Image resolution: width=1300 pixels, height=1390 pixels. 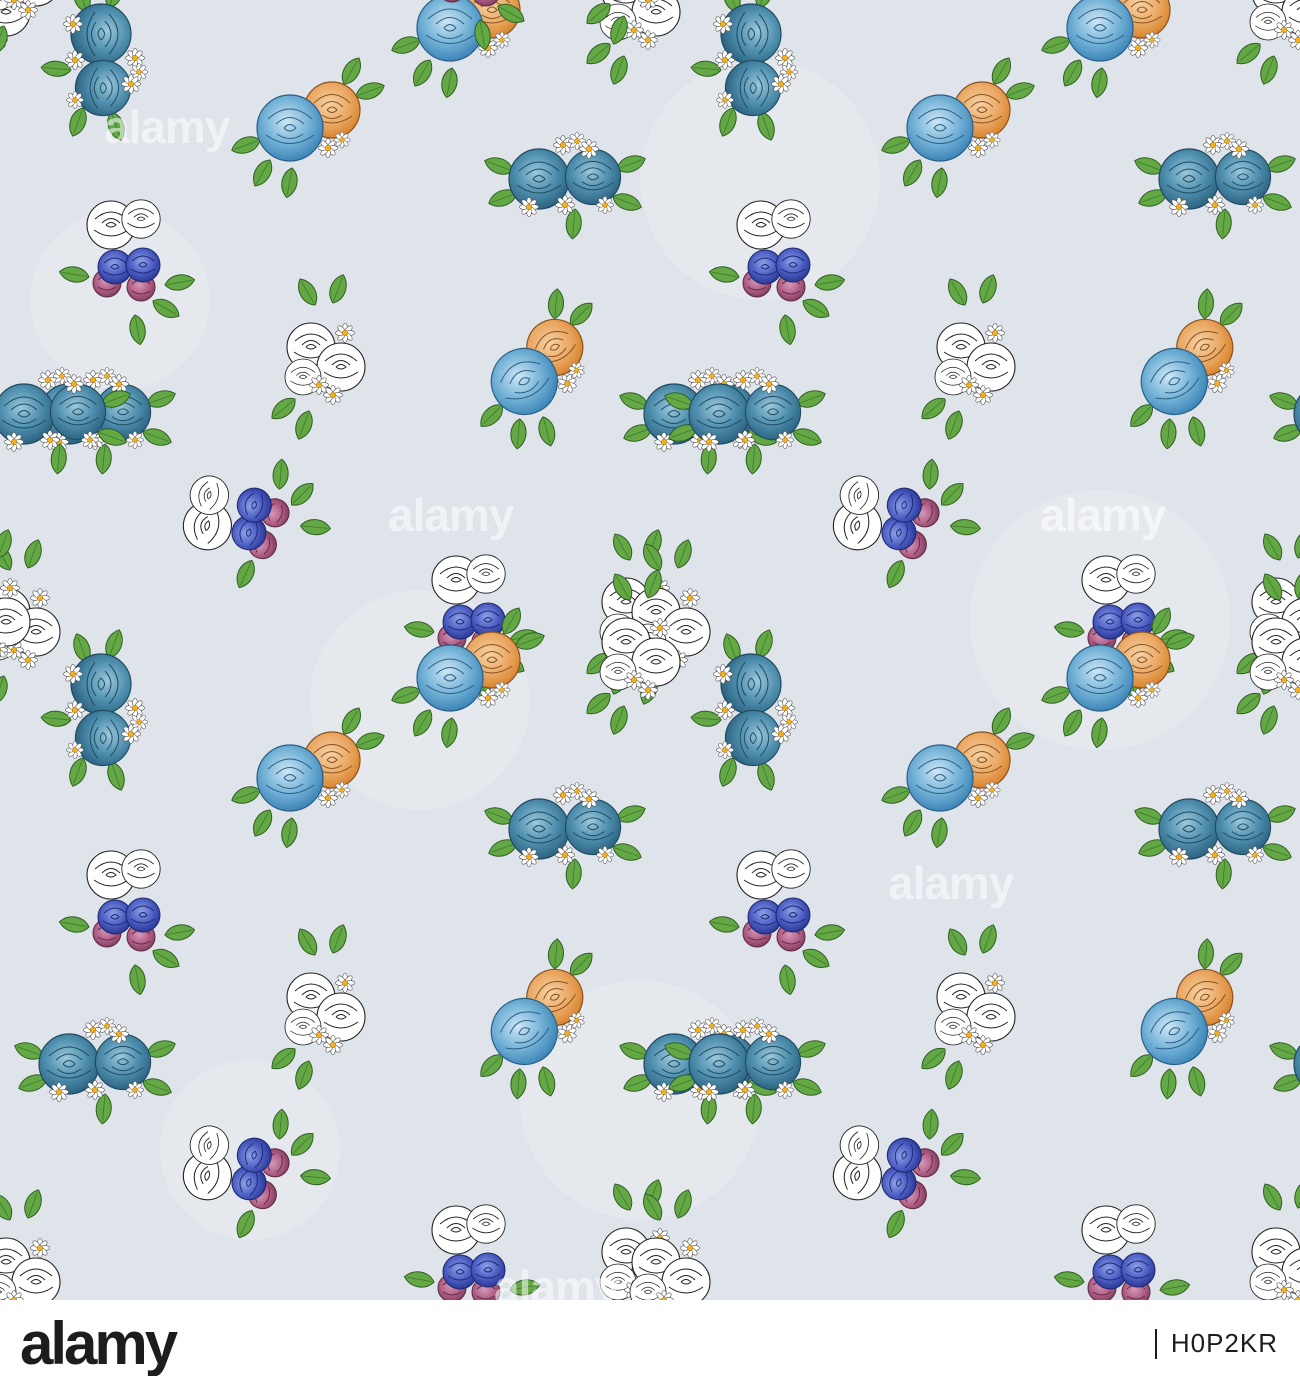 I want to click on footer-bar: alamy H0P2KR, so click(x=650, y=1345).